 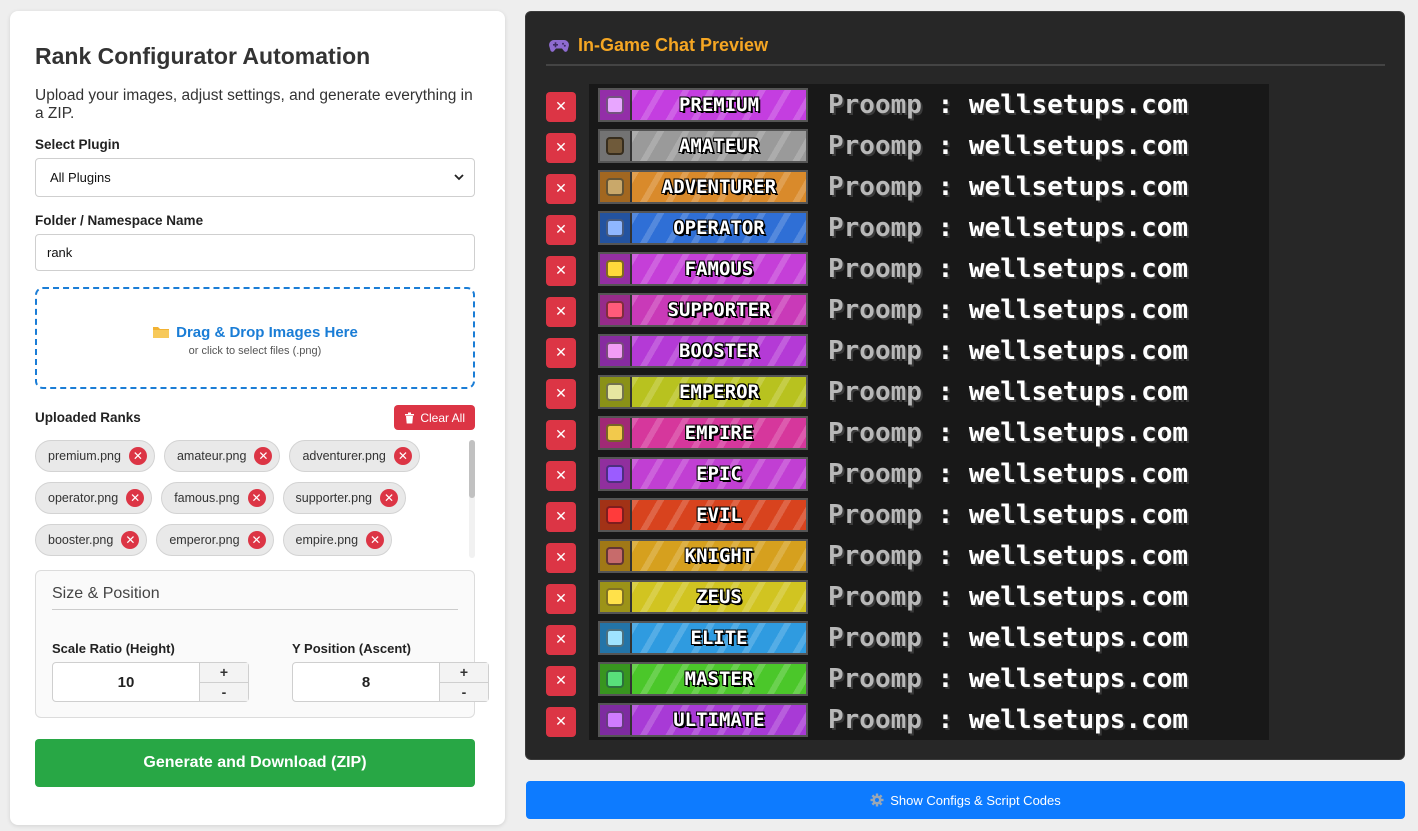 I want to click on chevron-down-icon, so click(x=459, y=177).